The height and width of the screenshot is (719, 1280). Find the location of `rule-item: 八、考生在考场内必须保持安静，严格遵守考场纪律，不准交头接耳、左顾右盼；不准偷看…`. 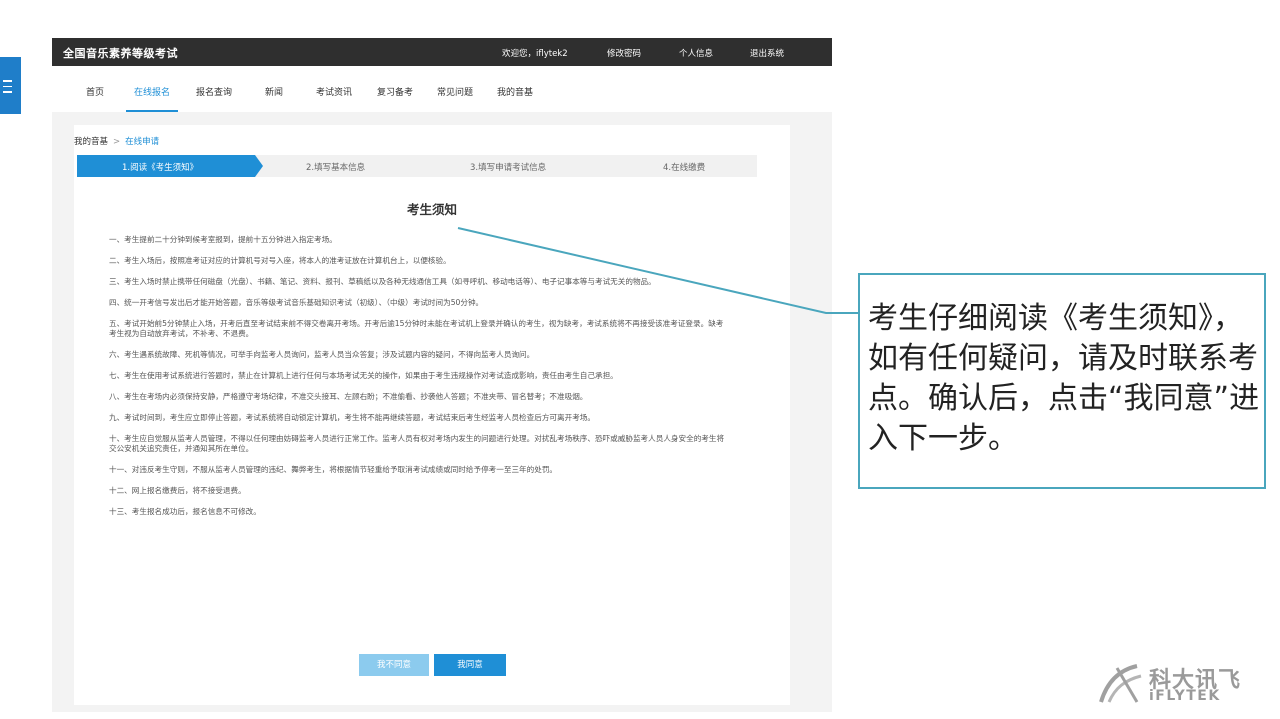

rule-item: 八、考生在考场内必须保持安静，严格遵守考场纪律，不准交头接耳、左顾右盼；不准偷看… is located at coordinates (348, 396).